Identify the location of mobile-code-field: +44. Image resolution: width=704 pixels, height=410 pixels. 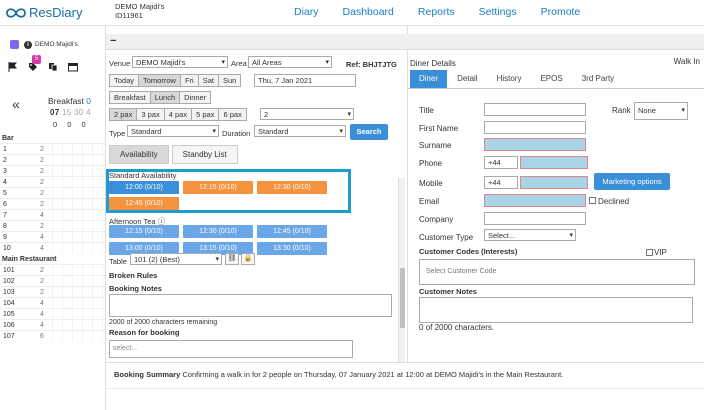
(501, 182).